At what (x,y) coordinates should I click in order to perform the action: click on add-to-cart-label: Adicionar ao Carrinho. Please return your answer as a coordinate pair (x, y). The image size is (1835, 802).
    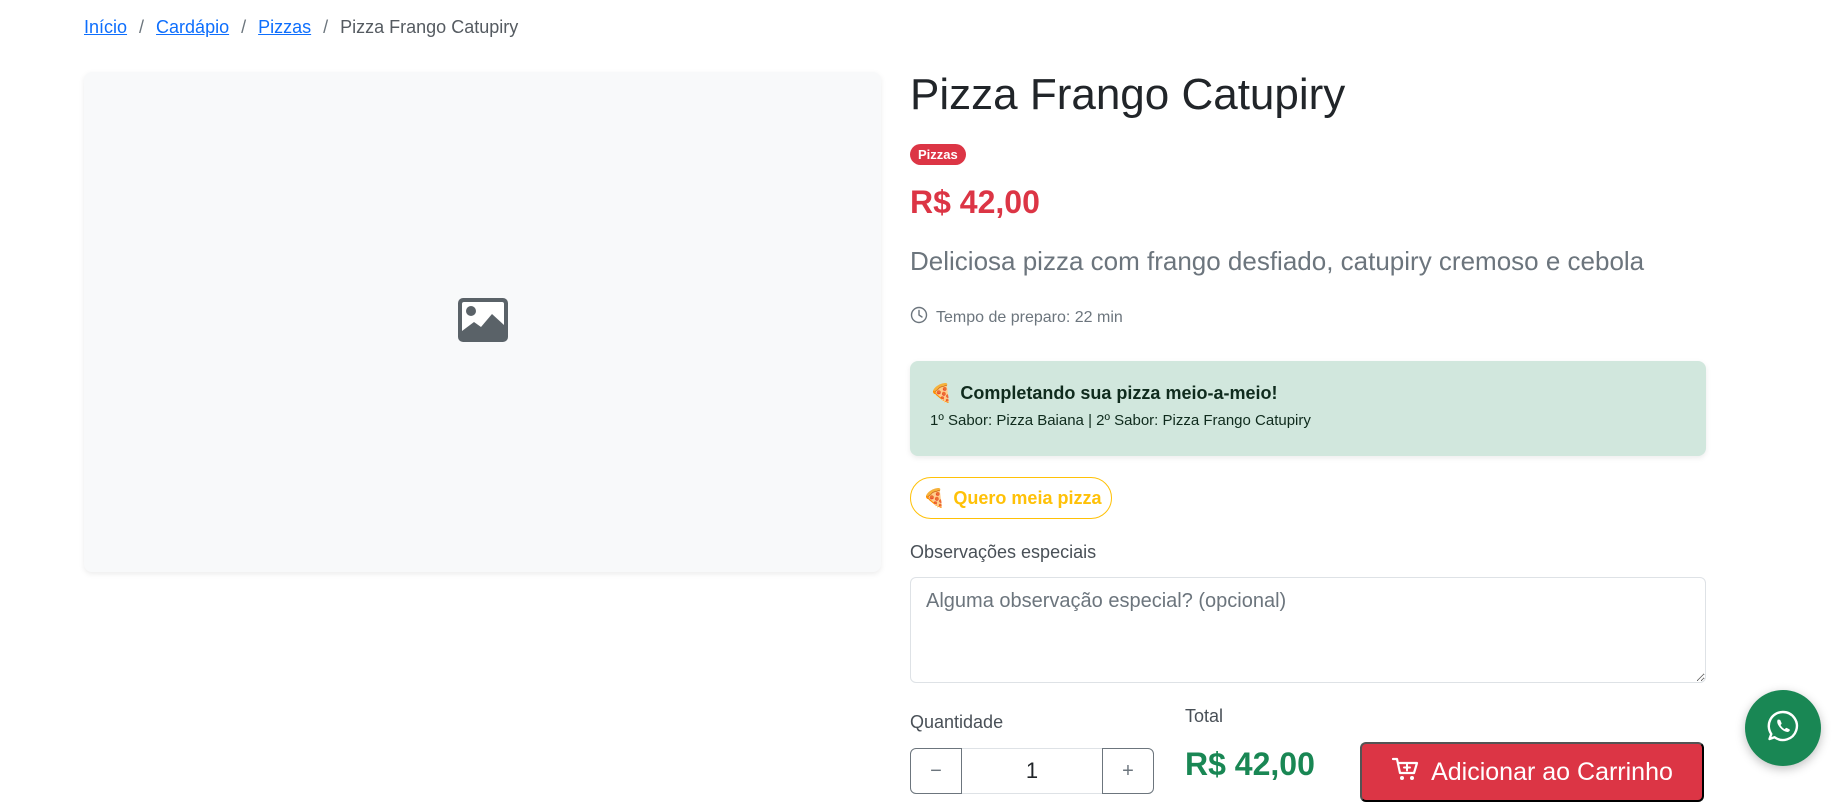
    Looking at the image, I should click on (1552, 771).